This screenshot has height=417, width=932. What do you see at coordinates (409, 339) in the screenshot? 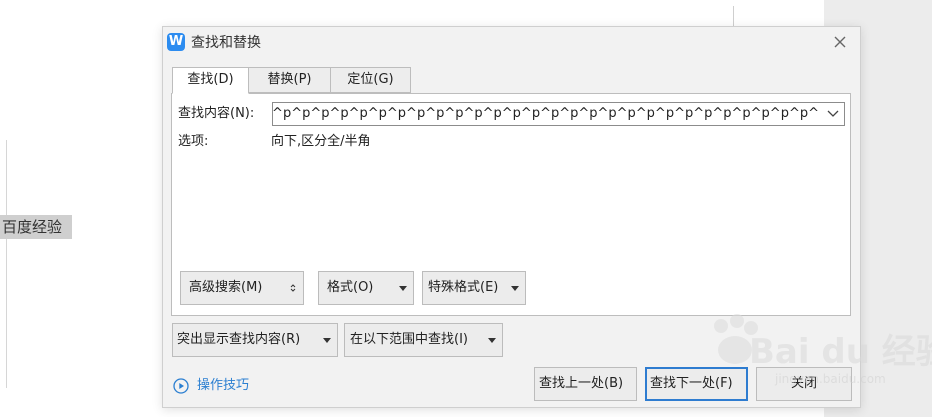
I see `find-in-label: 在以下范围中查找(I)` at bounding box center [409, 339].